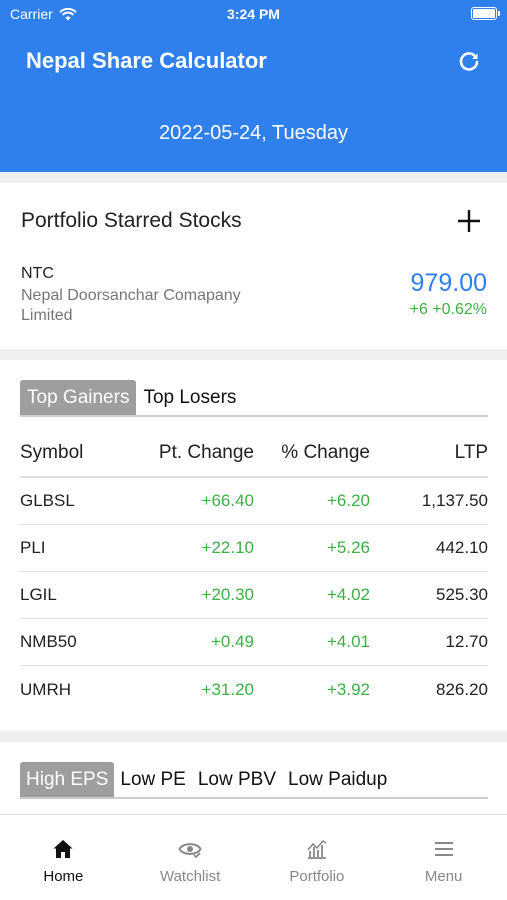 The height and width of the screenshot is (900, 507). Describe the element at coordinates (448, 283) in the screenshot. I see `starred-stock-price: 979.00` at that location.